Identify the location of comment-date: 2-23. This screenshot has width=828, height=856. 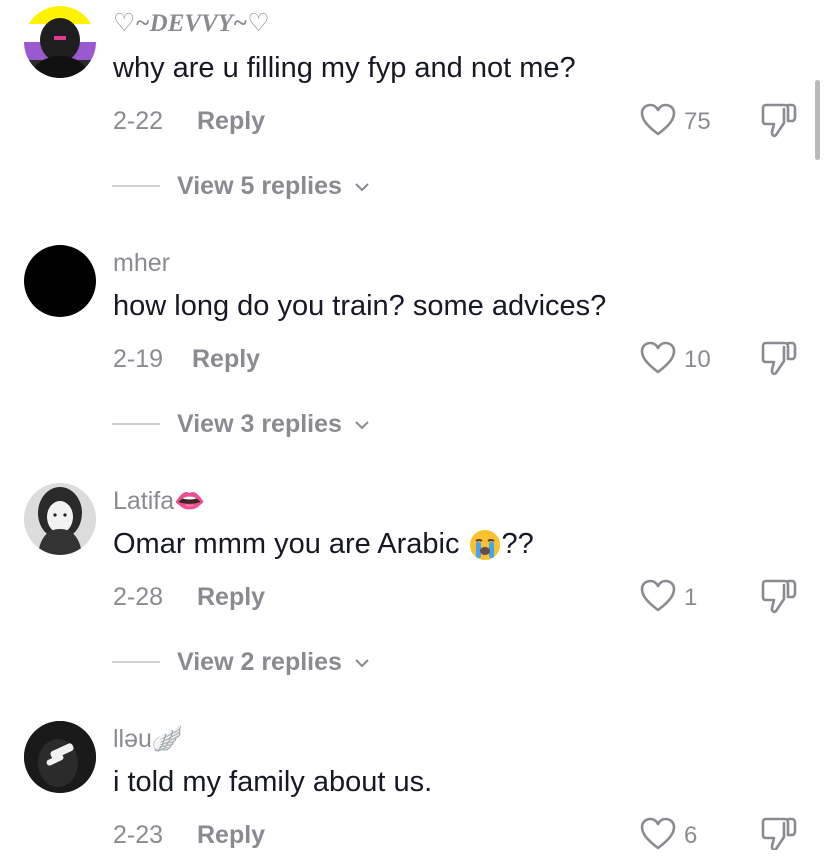
(138, 835).